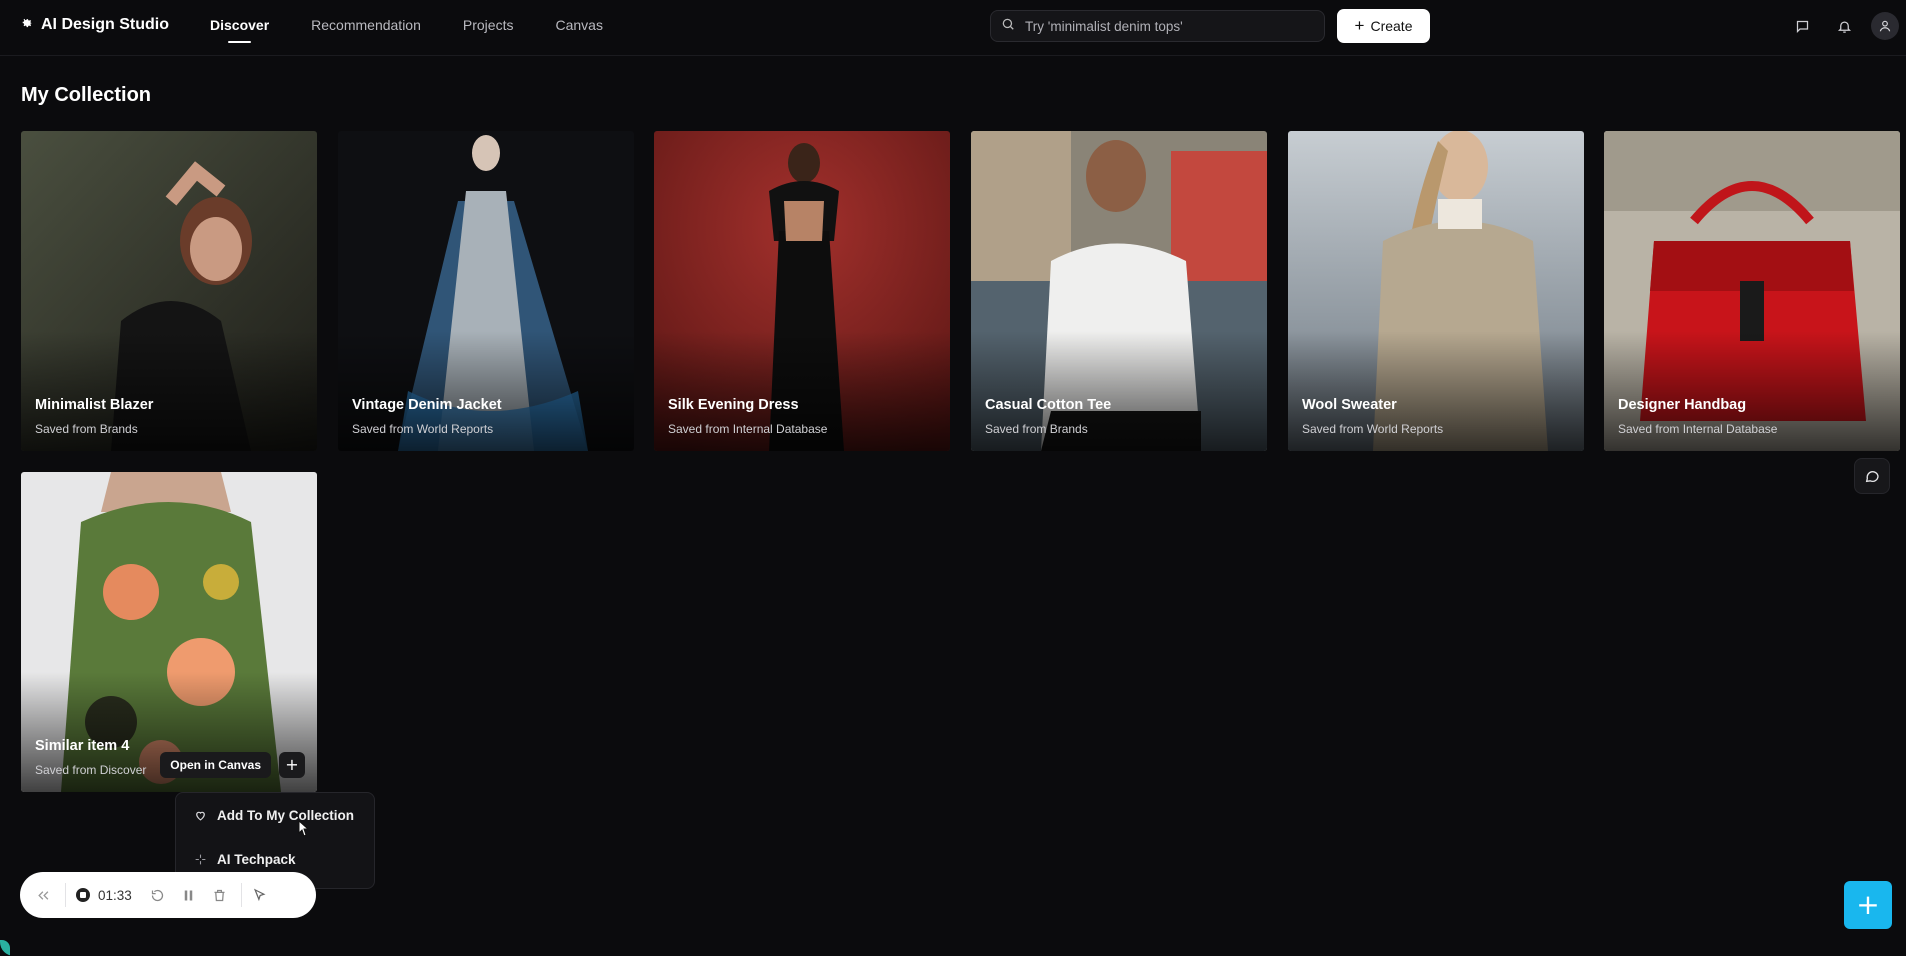 The height and width of the screenshot is (956, 1906). I want to click on card-title: Designer Handbag, so click(1682, 405).